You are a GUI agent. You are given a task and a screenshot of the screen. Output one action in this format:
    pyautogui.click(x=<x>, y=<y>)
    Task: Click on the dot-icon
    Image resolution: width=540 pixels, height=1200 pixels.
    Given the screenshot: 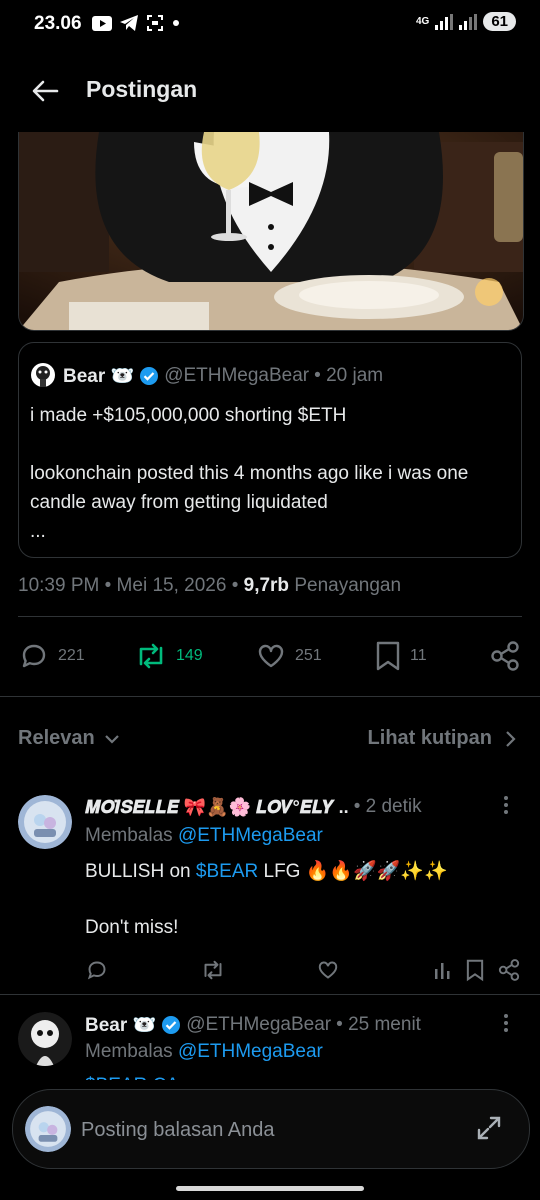 What is the action you would take?
    pyautogui.click(x=176, y=23)
    